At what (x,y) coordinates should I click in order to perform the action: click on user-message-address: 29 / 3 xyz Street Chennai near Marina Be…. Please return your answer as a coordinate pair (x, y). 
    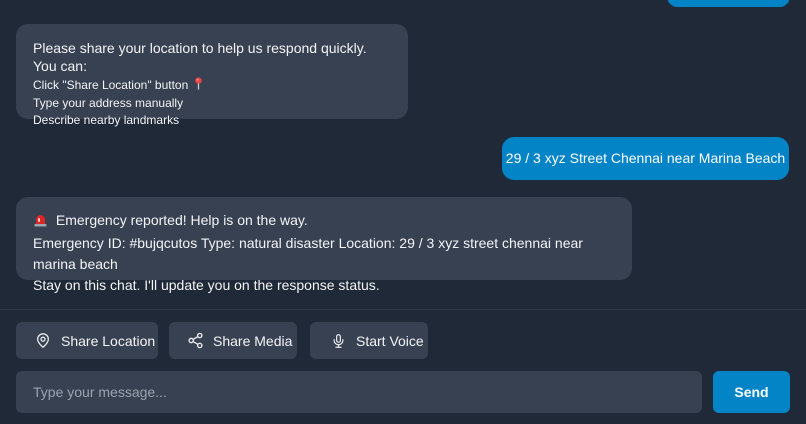
    Looking at the image, I should click on (645, 158).